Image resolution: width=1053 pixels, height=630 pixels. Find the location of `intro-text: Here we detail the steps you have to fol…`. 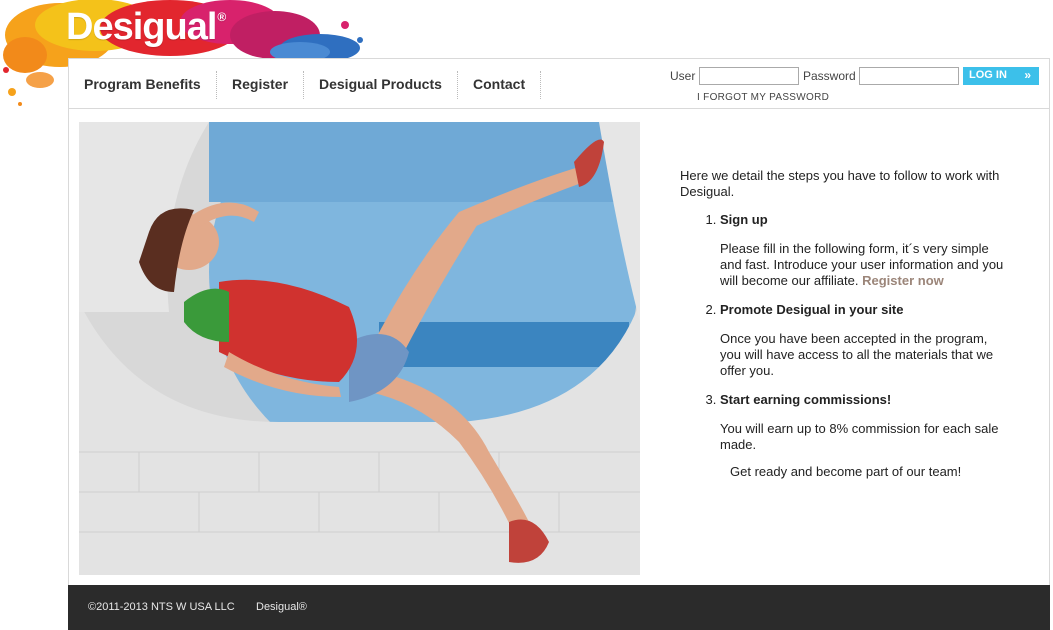

intro-text: Here we detail the steps you have to fol… is located at coordinates (840, 183).